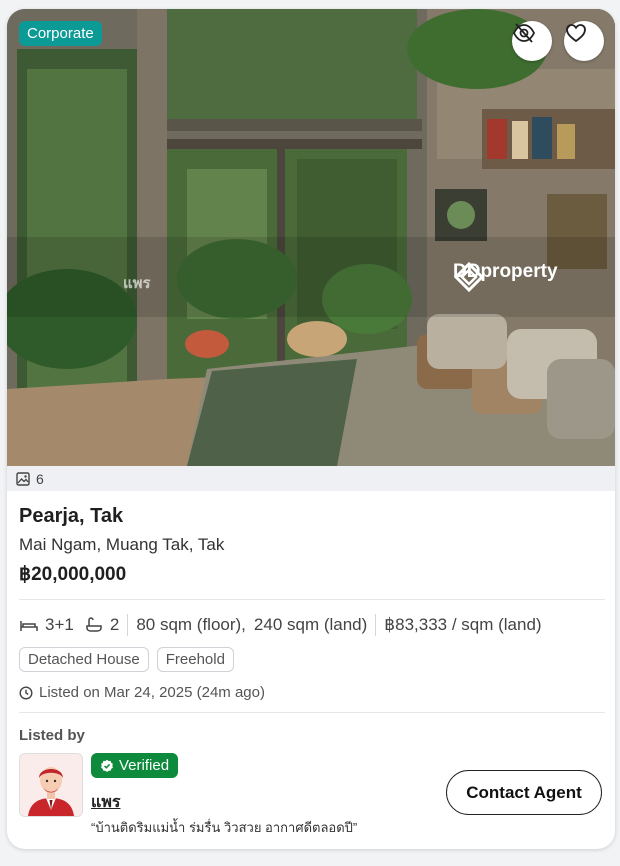  Describe the element at coordinates (312, 692) in the screenshot. I see `listed-on: Listed on Mar 24, 2025 (24m ago)` at that location.